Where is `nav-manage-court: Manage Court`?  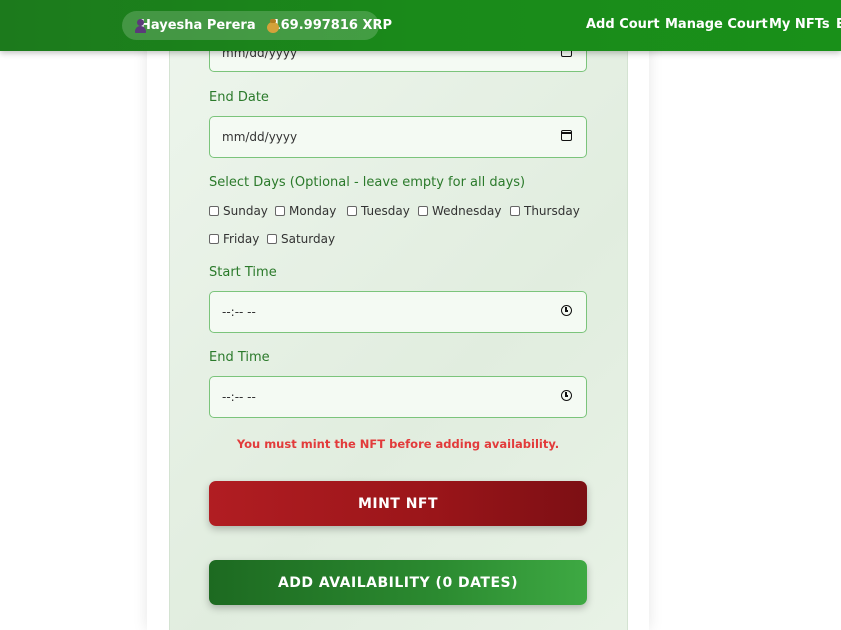
nav-manage-court: Manage Court is located at coordinates (716, 26).